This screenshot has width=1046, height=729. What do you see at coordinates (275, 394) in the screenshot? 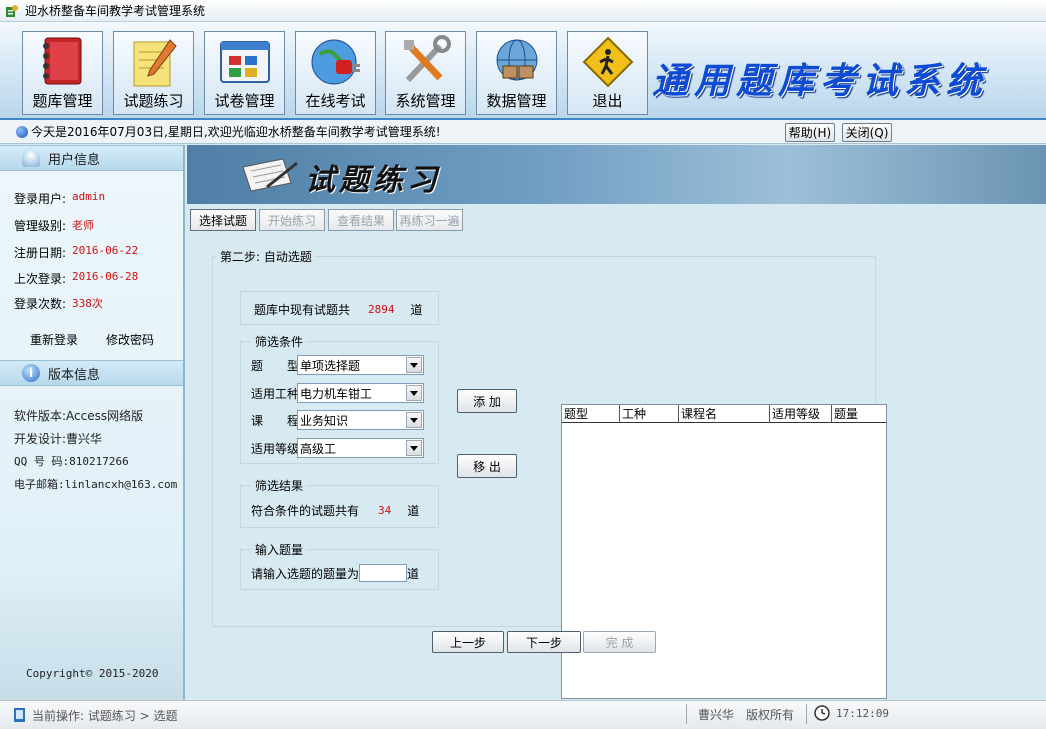
I see `filter-label: 适用工种` at bounding box center [275, 394].